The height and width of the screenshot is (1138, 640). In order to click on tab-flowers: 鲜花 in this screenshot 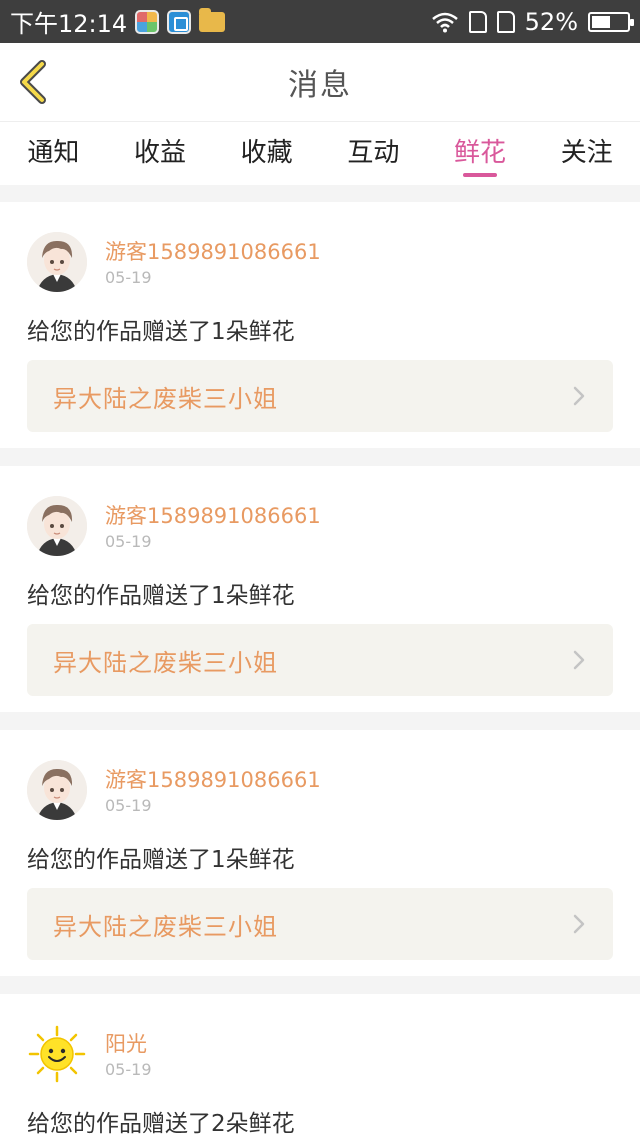, I will do `click(480, 154)`.